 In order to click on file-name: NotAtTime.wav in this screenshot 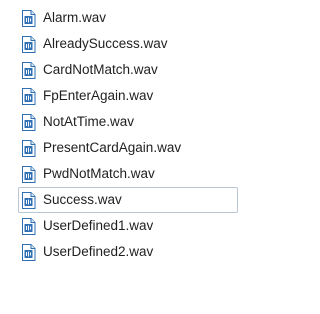, I will do `click(89, 121)`.